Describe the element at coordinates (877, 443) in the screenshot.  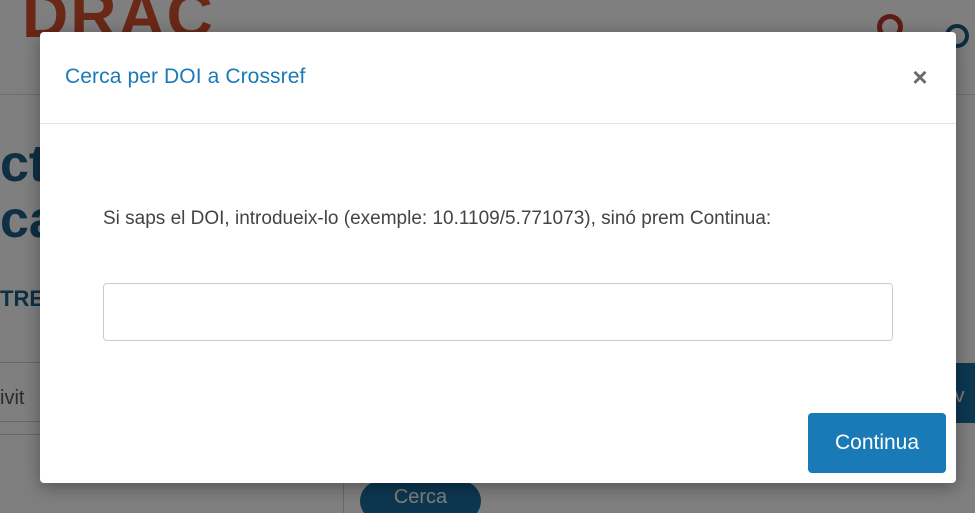
I see `continue-button: Continua` at that location.